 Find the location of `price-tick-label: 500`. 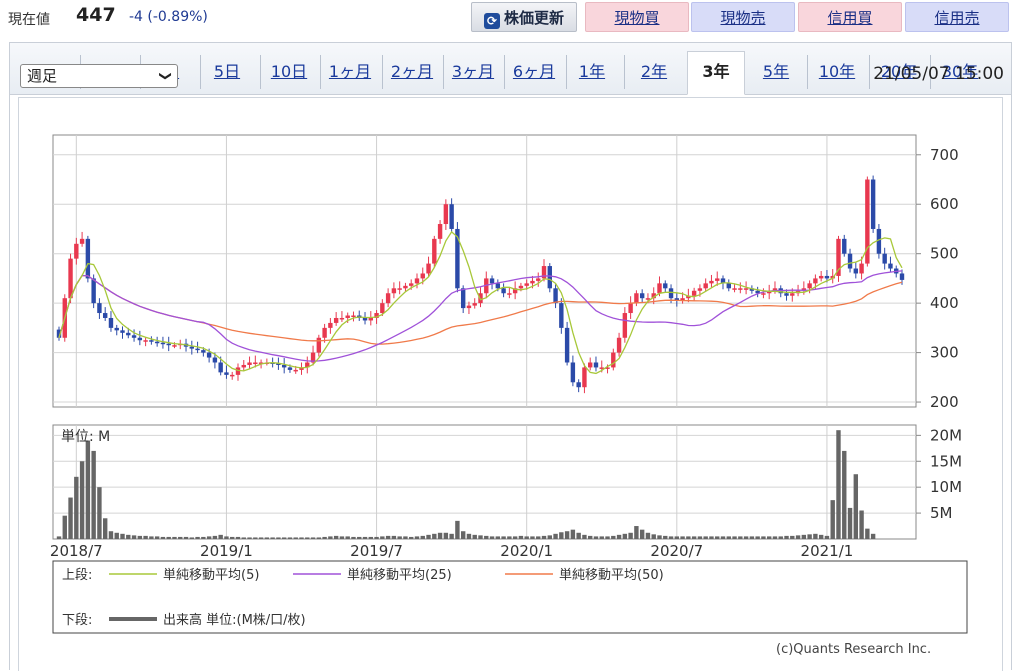

price-tick-label: 500 is located at coordinates (944, 254).